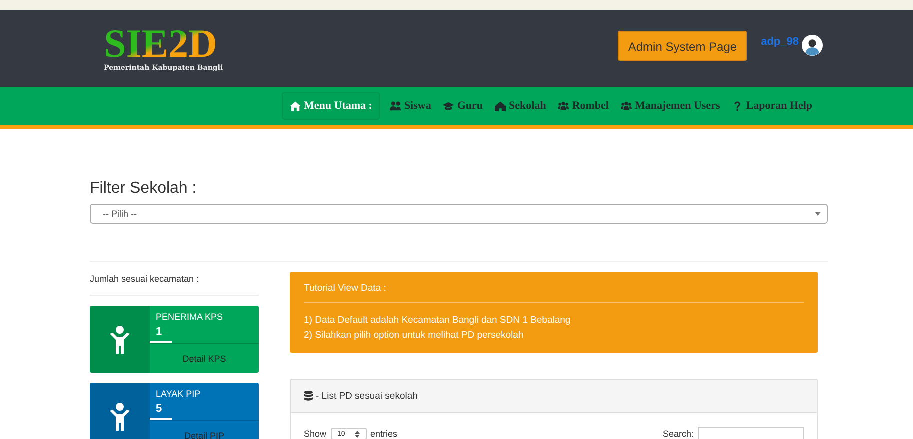  Describe the element at coordinates (331, 106) in the screenshot. I see `menu-heading: Menu Utama :` at that location.